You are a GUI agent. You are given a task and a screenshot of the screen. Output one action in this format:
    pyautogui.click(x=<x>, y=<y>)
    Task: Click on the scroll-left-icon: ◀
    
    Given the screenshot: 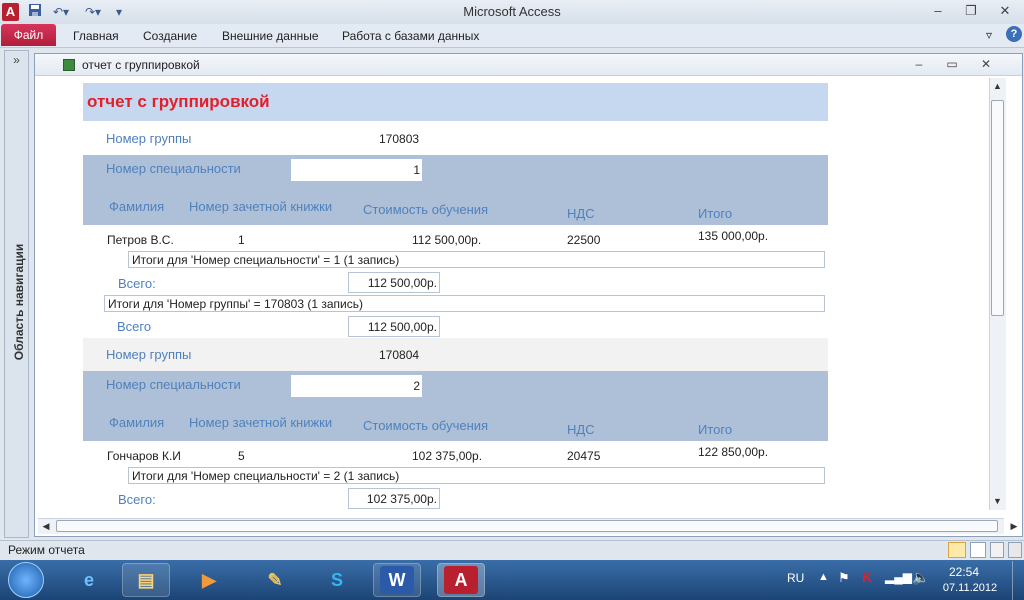 What is the action you would take?
    pyautogui.click(x=46, y=526)
    